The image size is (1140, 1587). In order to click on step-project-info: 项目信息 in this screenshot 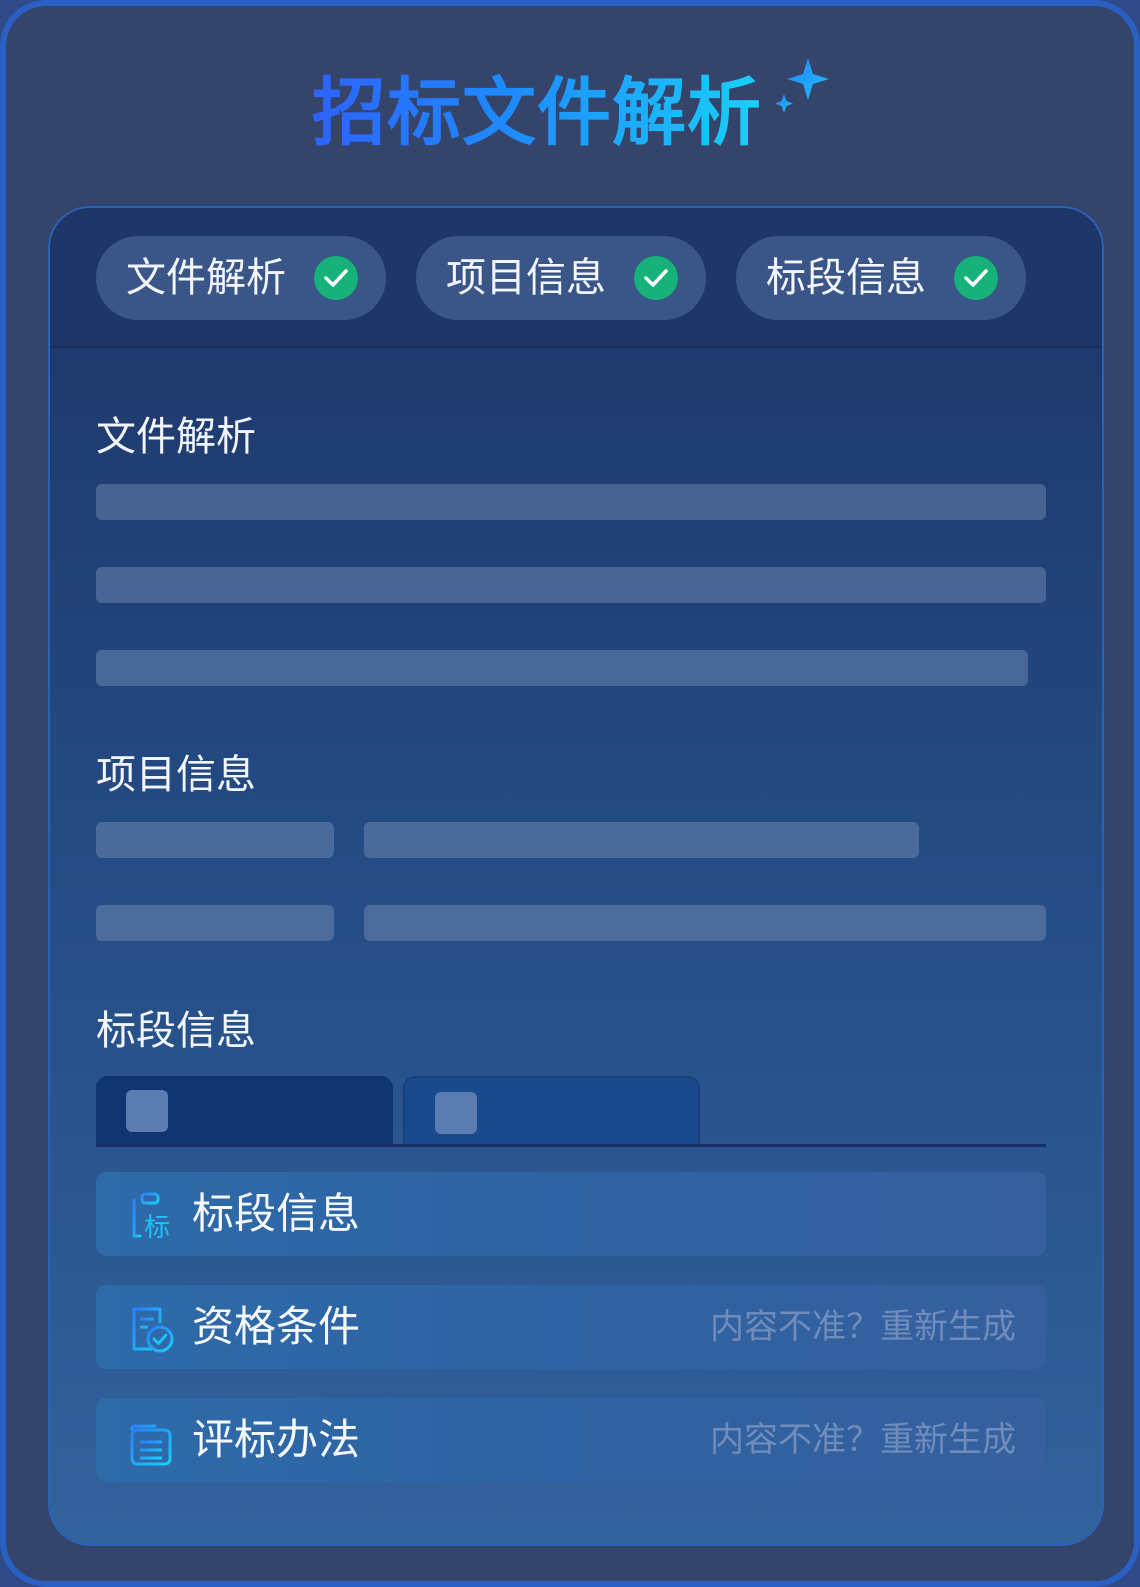, I will do `click(561, 278)`.